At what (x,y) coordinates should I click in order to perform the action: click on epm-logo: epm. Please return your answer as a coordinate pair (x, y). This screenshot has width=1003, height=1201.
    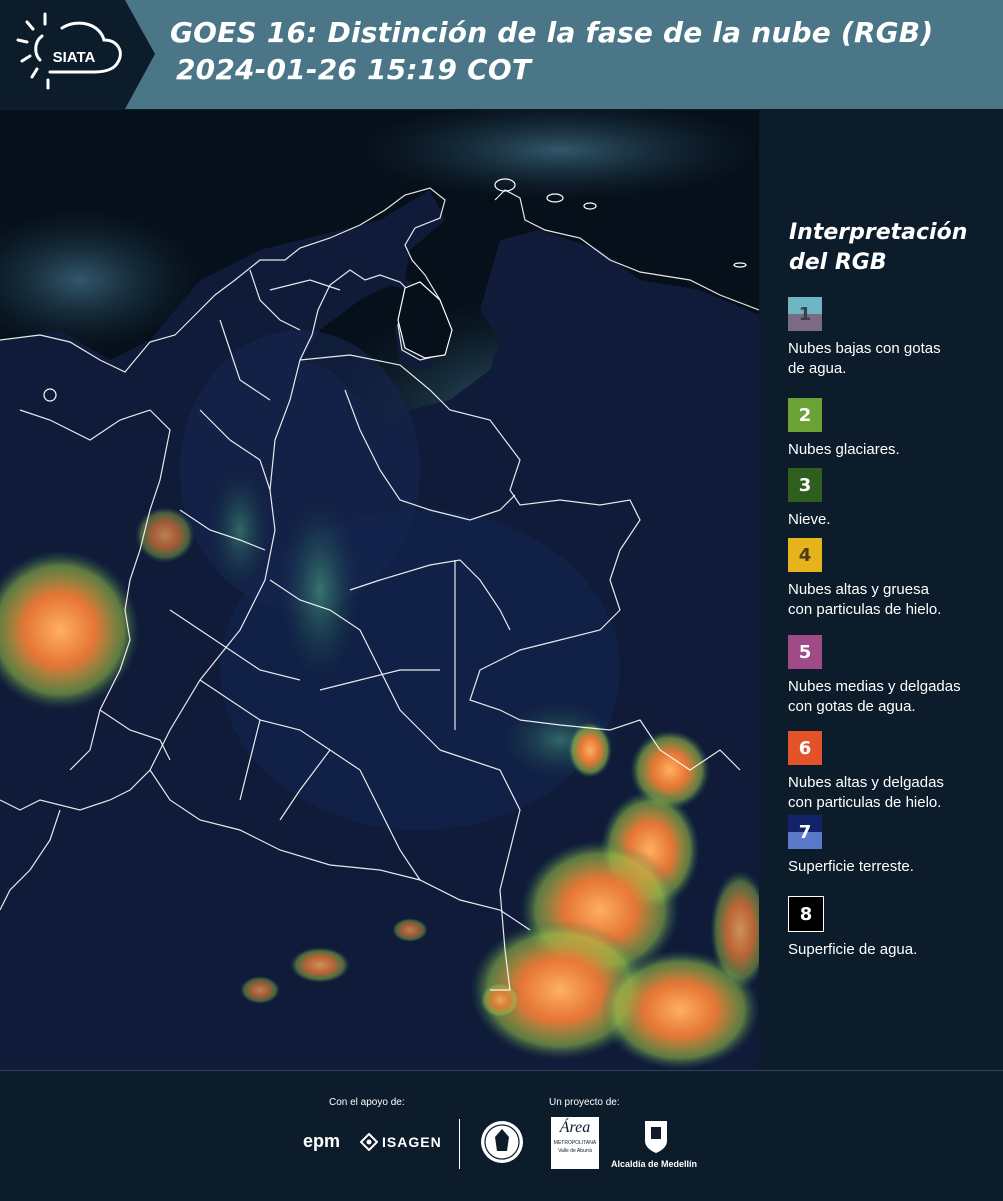
    Looking at the image, I should click on (322, 1141).